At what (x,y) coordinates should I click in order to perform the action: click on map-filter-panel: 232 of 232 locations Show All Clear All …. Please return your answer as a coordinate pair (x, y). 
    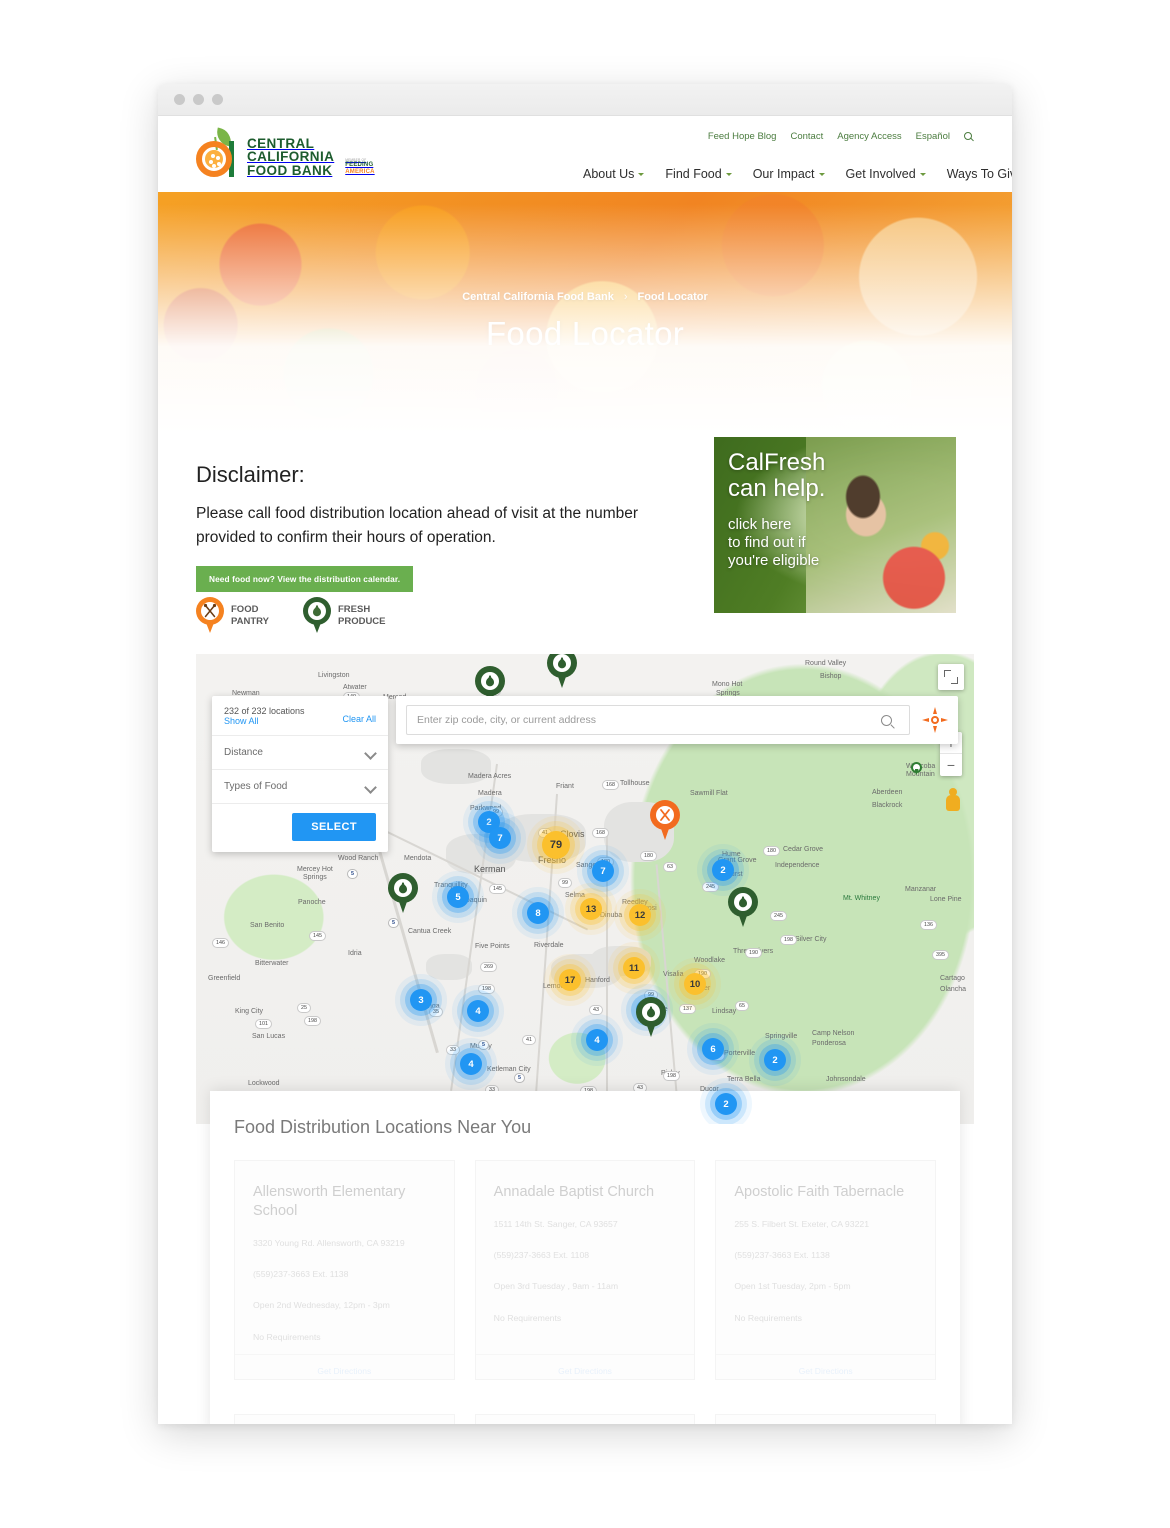
    Looking at the image, I should click on (300, 774).